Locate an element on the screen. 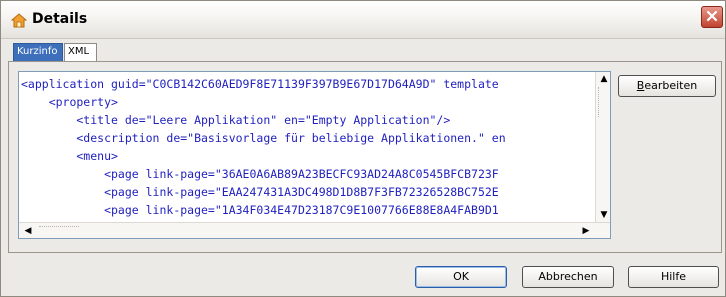 This screenshot has width=726, height=297. scroll-right-icon: ▶ is located at coordinates (586, 230).